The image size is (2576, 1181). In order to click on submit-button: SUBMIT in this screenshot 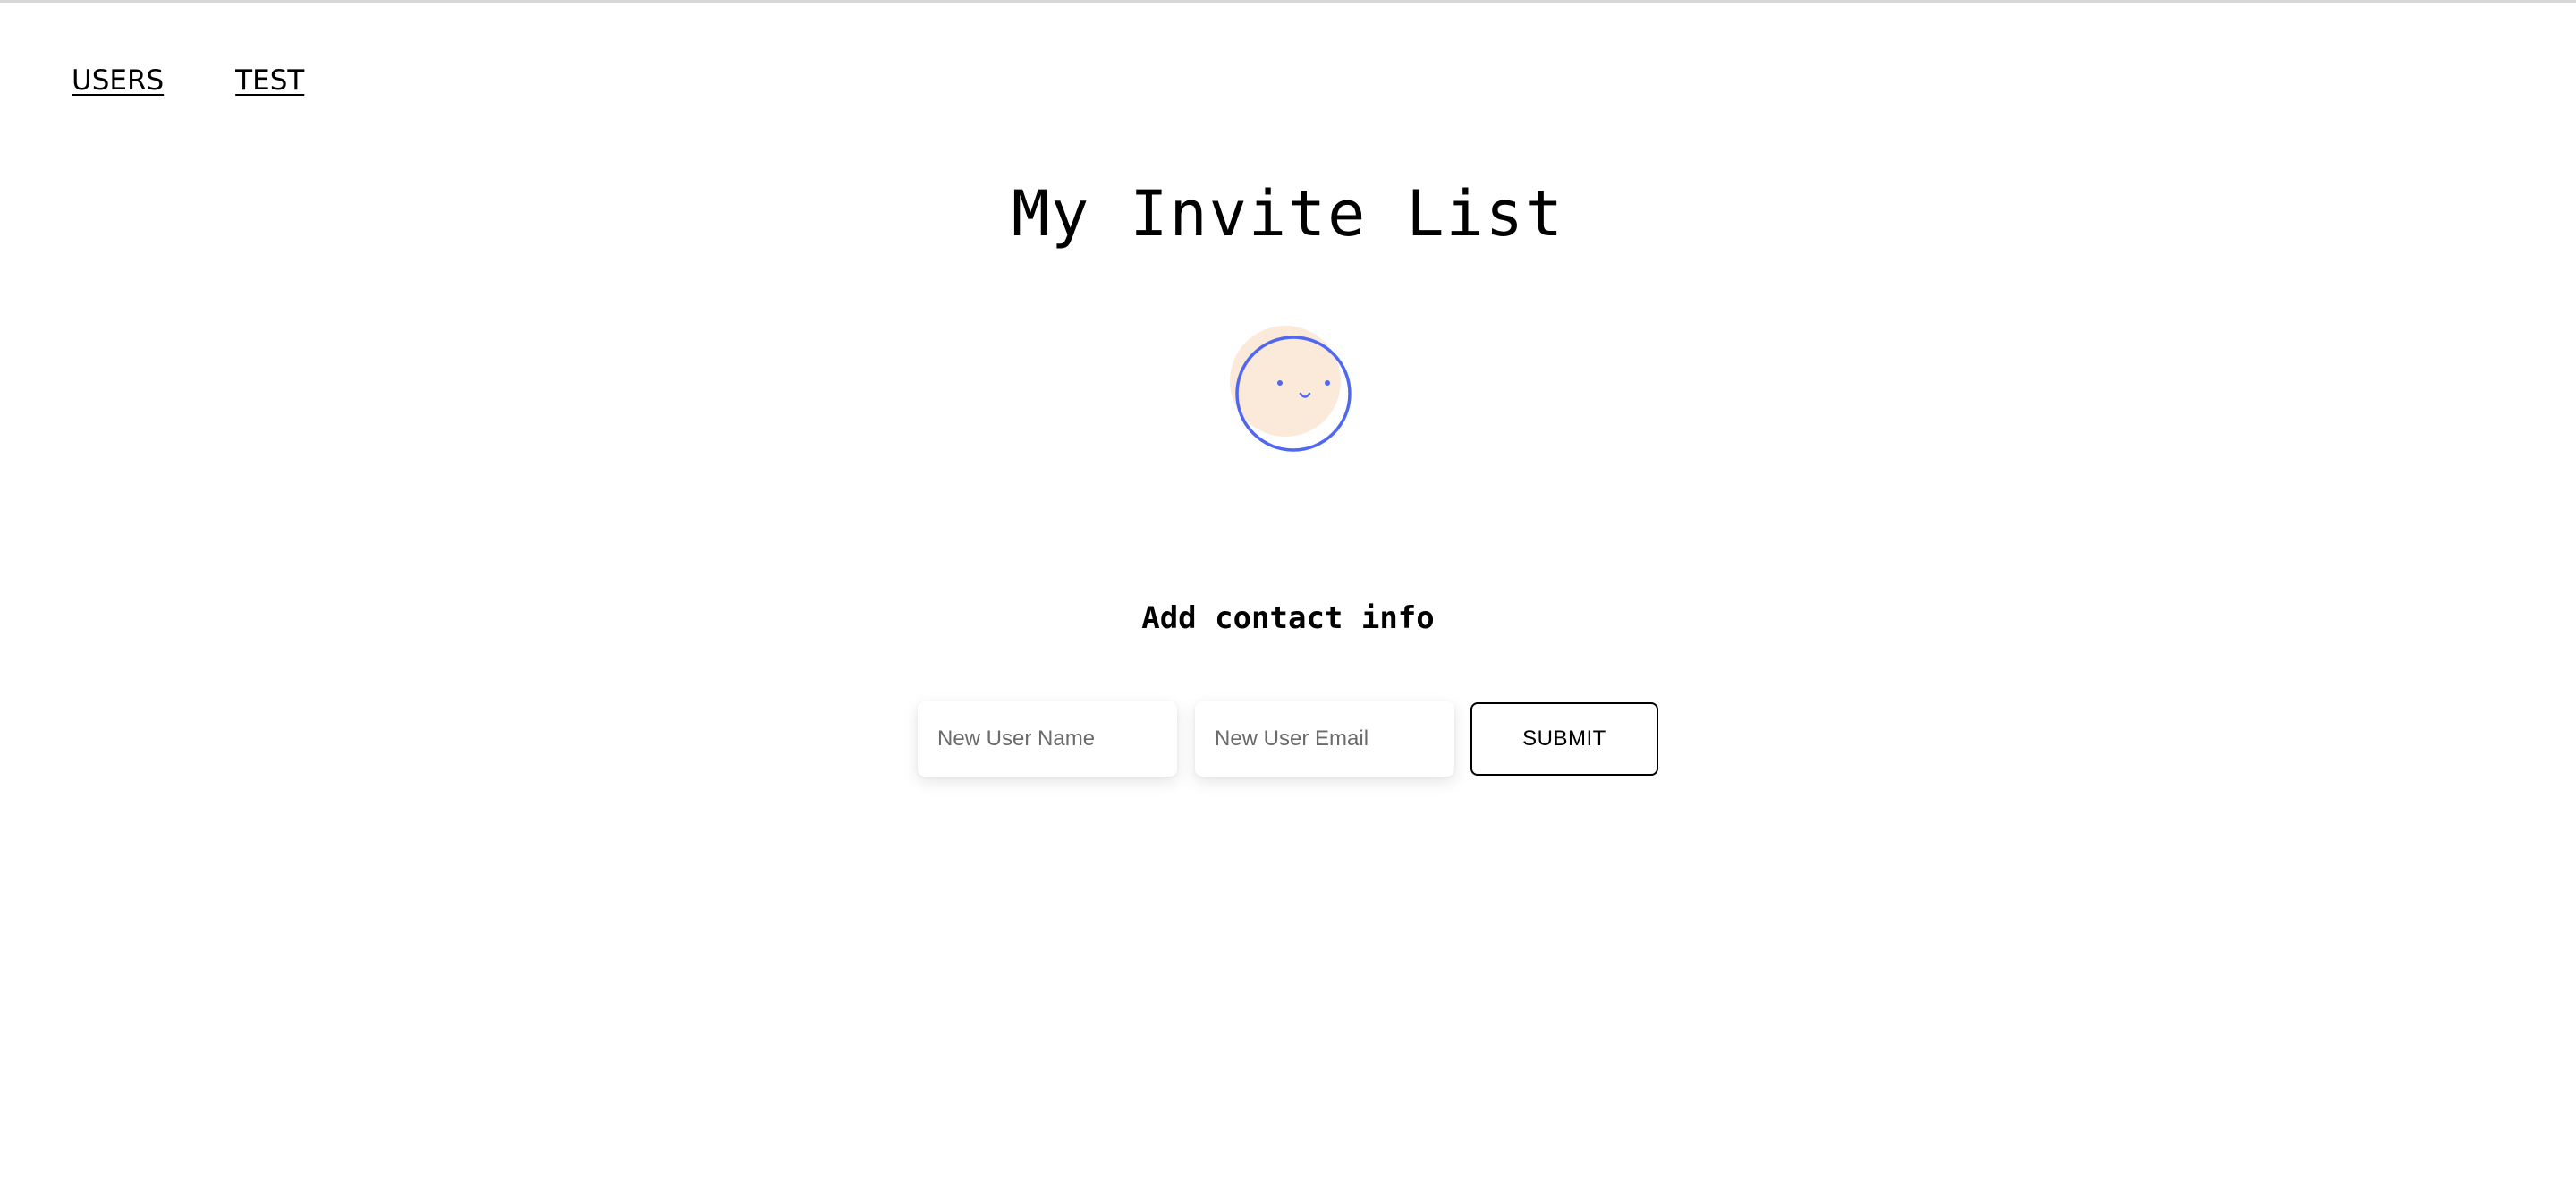, I will do `click(1564, 739)`.